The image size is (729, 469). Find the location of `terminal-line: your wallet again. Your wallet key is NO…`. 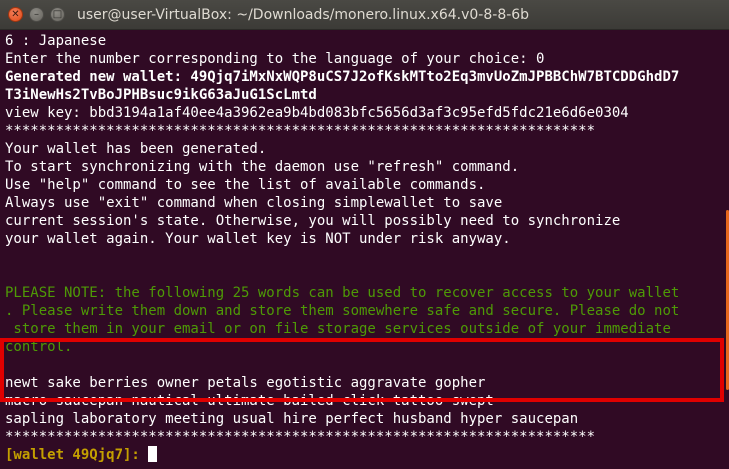

terminal-line: your wallet again. Your wallet key is NO… is located at coordinates (258, 239).